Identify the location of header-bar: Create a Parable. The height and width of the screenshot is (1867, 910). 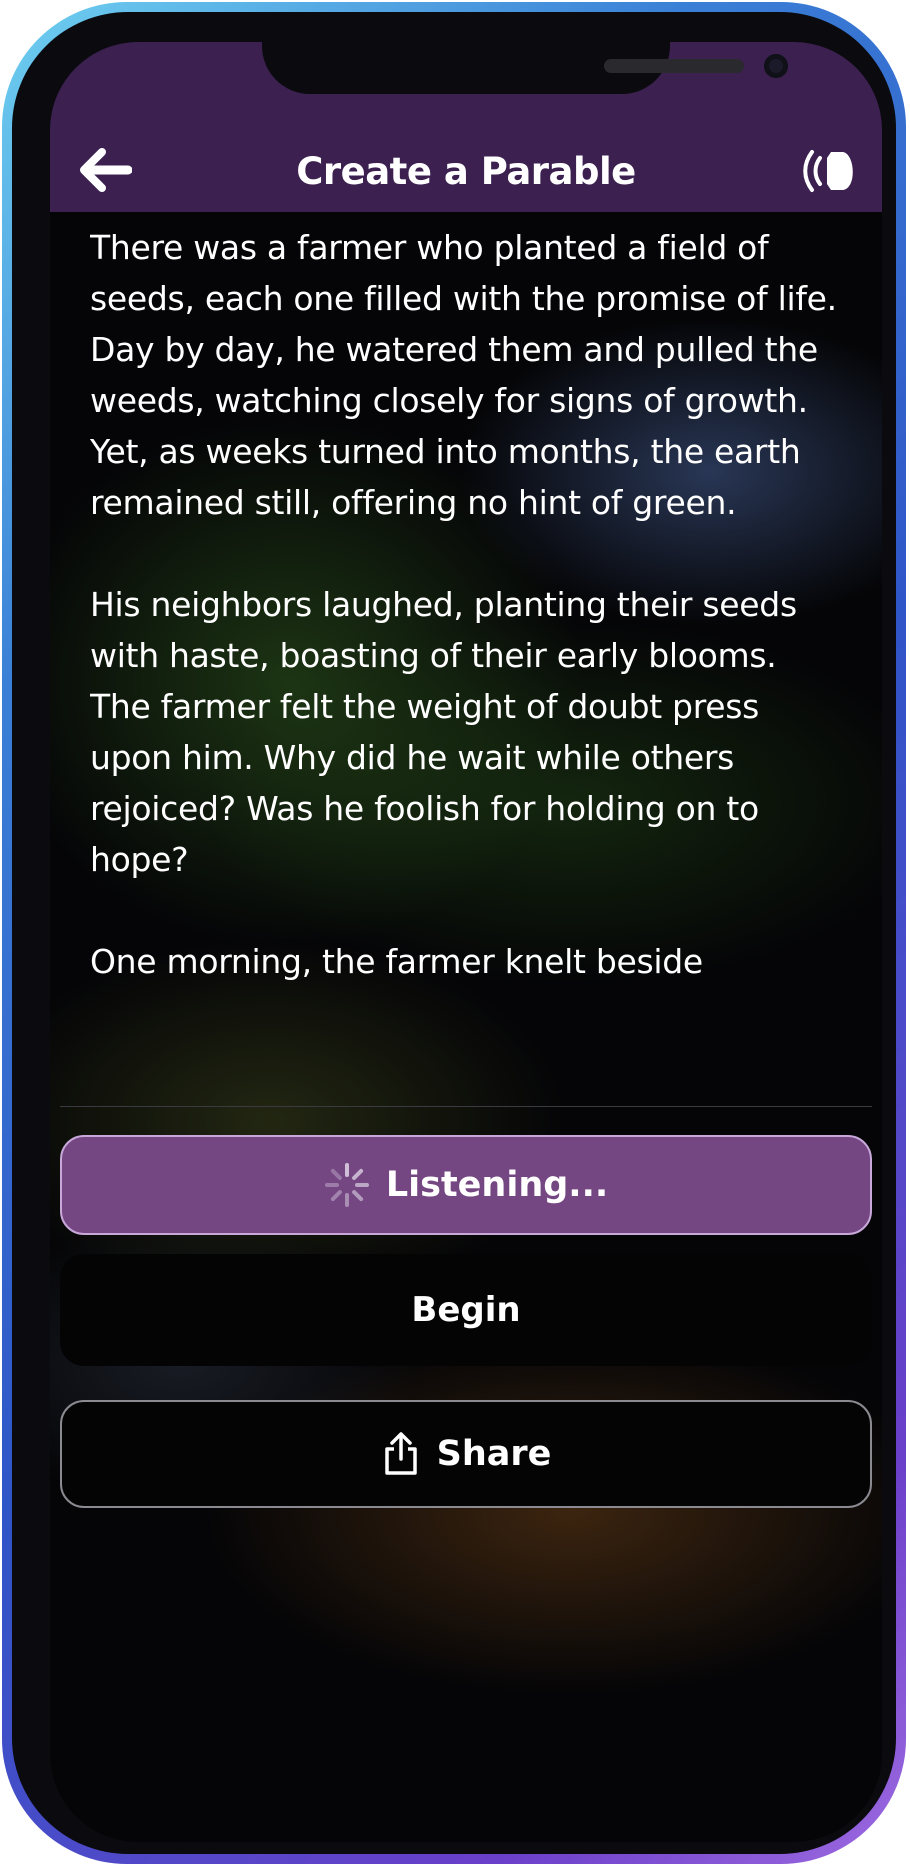
(466, 127).